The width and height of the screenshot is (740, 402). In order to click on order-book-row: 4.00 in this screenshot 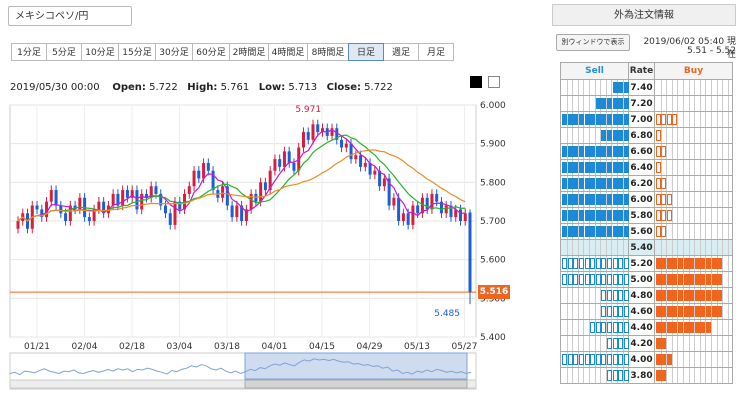, I will do `click(646, 359)`.